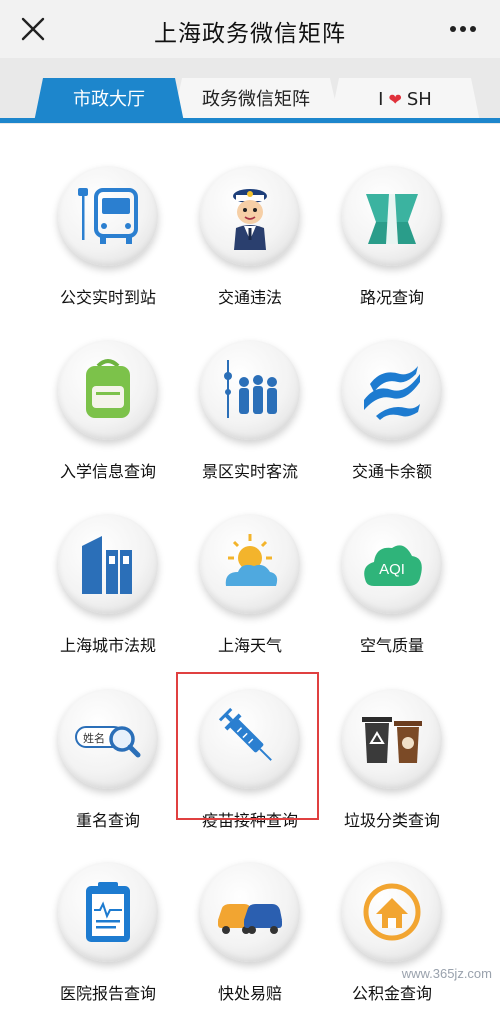 The width and height of the screenshot is (500, 1012). Describe the element at coordinates (108, 739) in the screenshot. I see `name-search-icon: 姓名` at that location.